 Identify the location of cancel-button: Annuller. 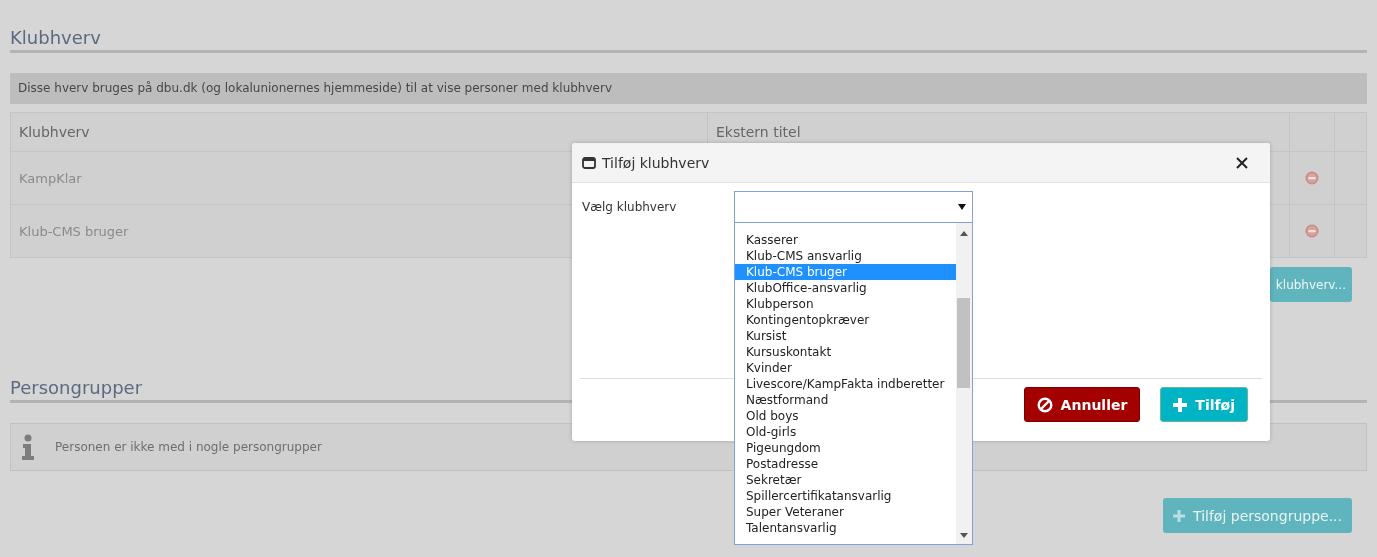
(1082, 404).